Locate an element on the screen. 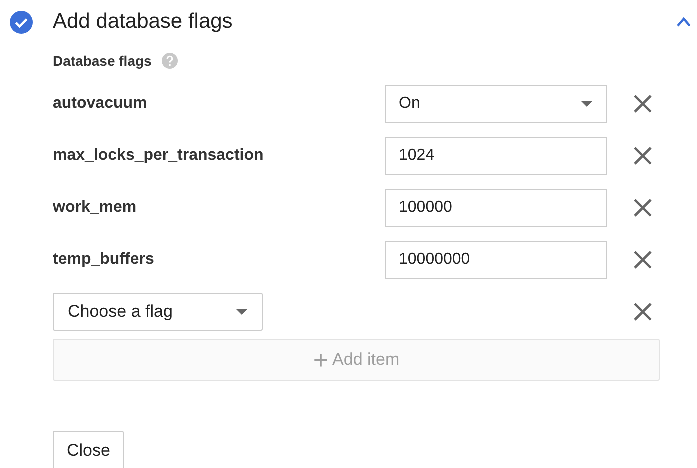 The image size is (697, 468). field-label: Database flags is located at coordinates (102, 61).